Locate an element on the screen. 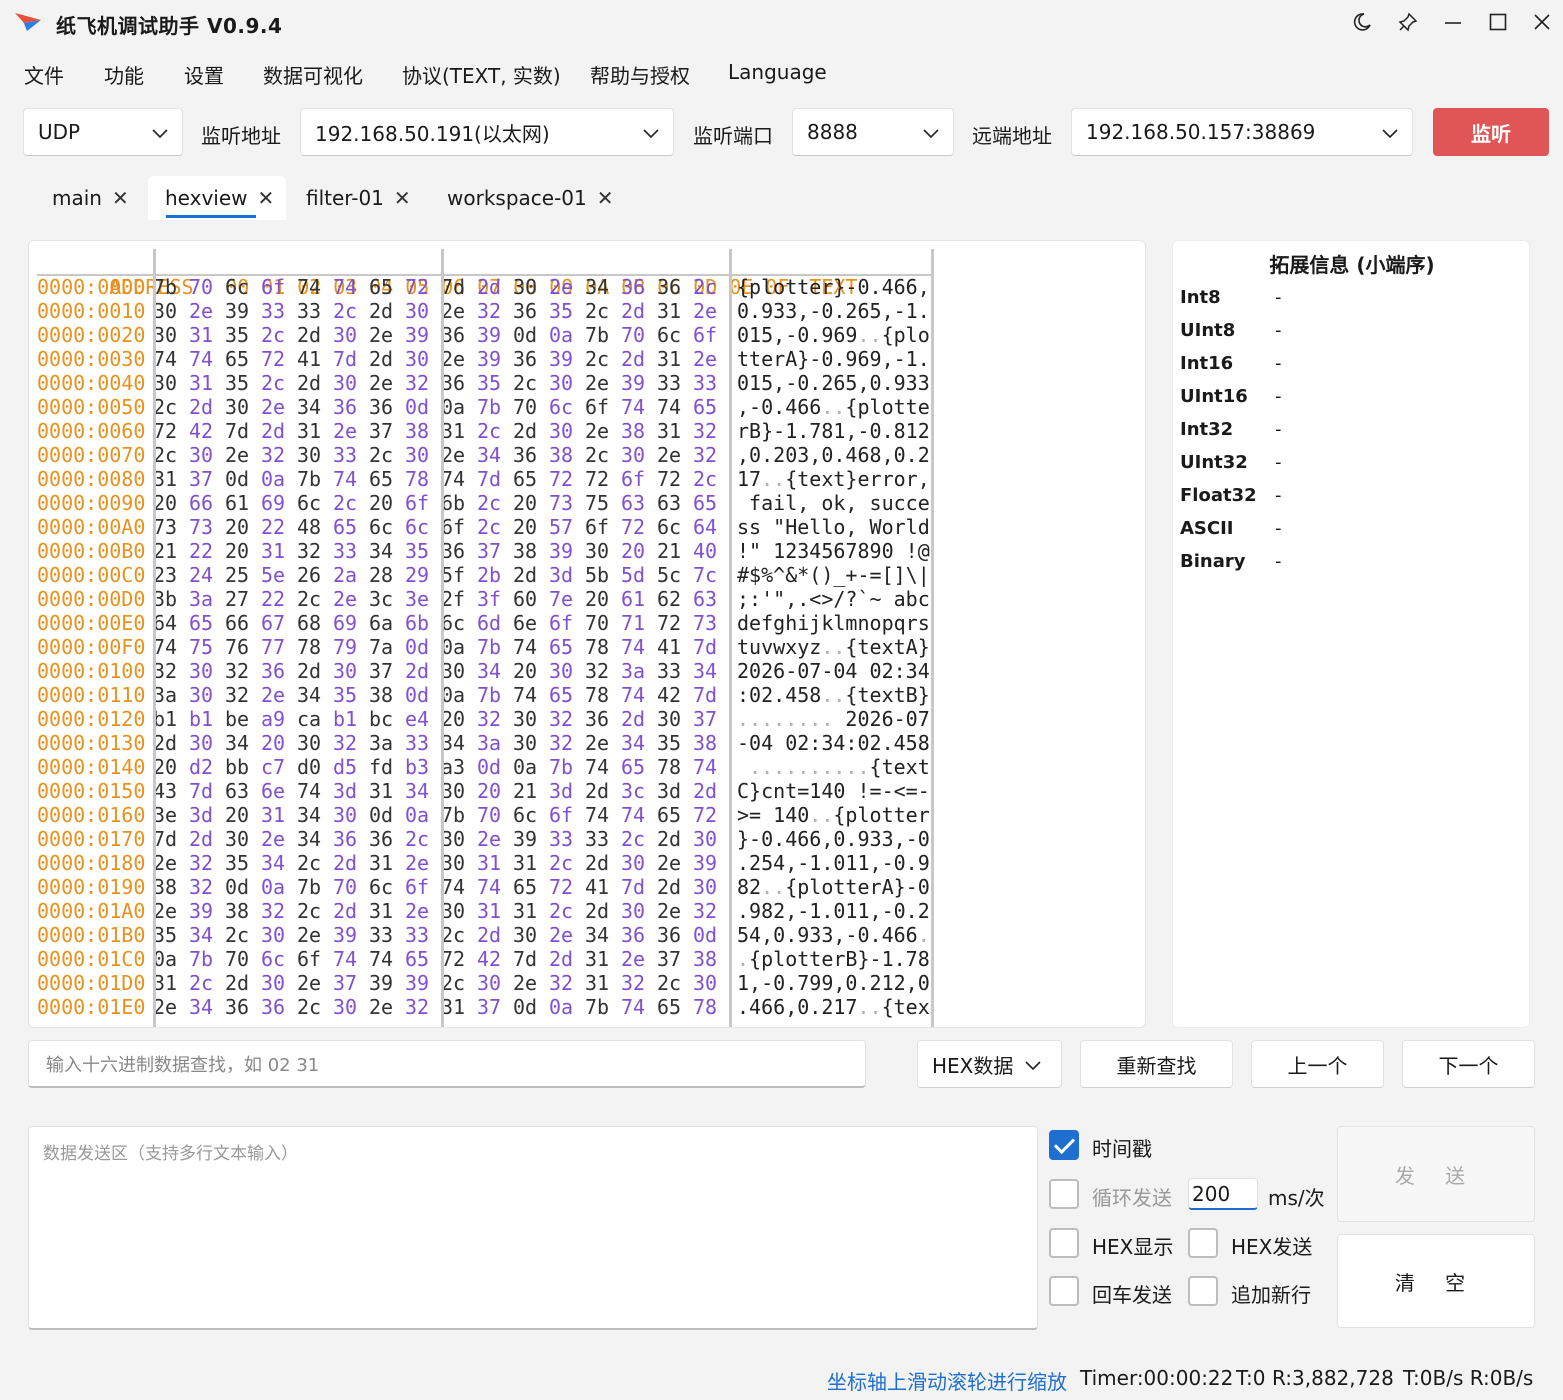  minimize-icon is located at coordinates (1453, 22).